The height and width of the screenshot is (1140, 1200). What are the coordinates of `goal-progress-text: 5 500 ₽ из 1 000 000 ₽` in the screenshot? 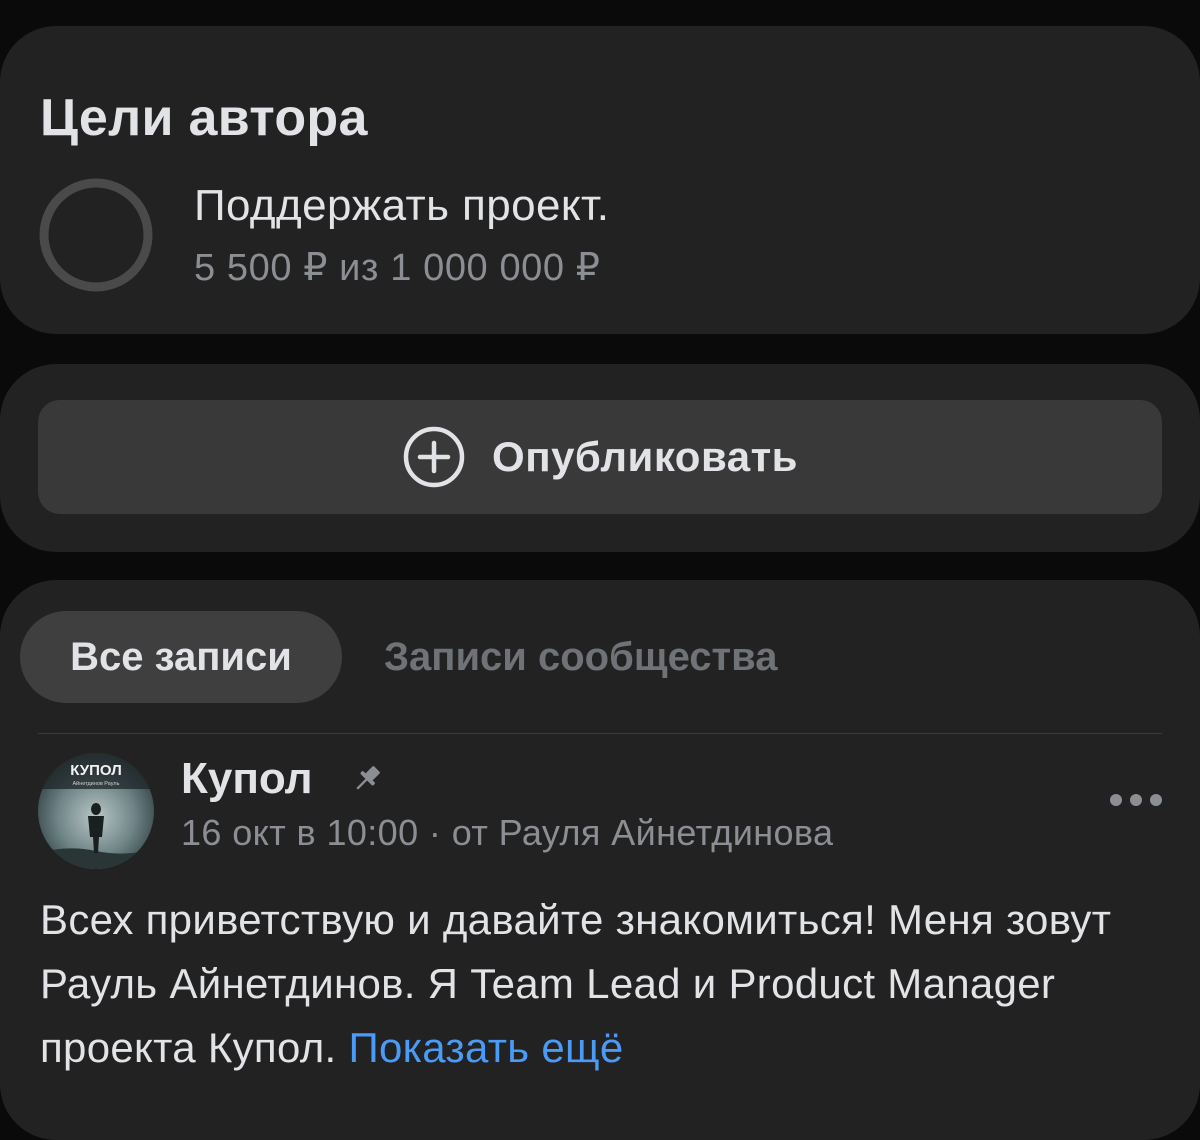 It's located at (397, 268).